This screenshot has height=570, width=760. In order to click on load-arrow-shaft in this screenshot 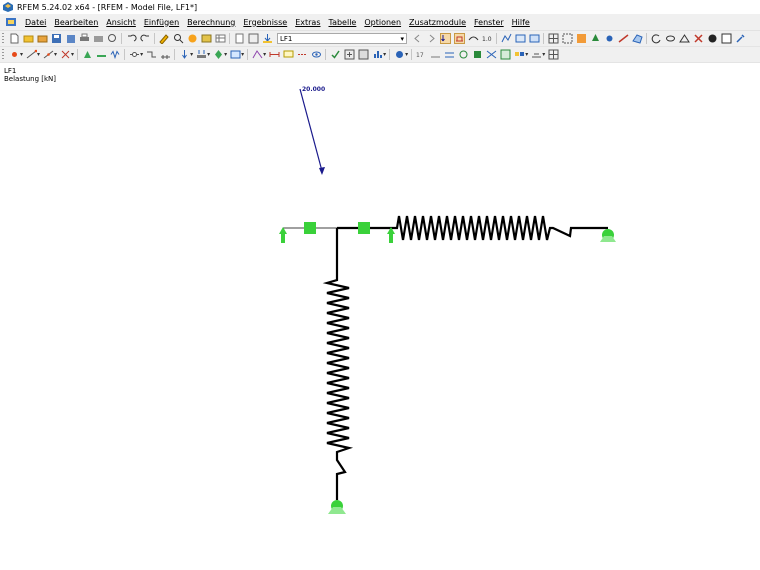, I will do `click(311, 130)`.